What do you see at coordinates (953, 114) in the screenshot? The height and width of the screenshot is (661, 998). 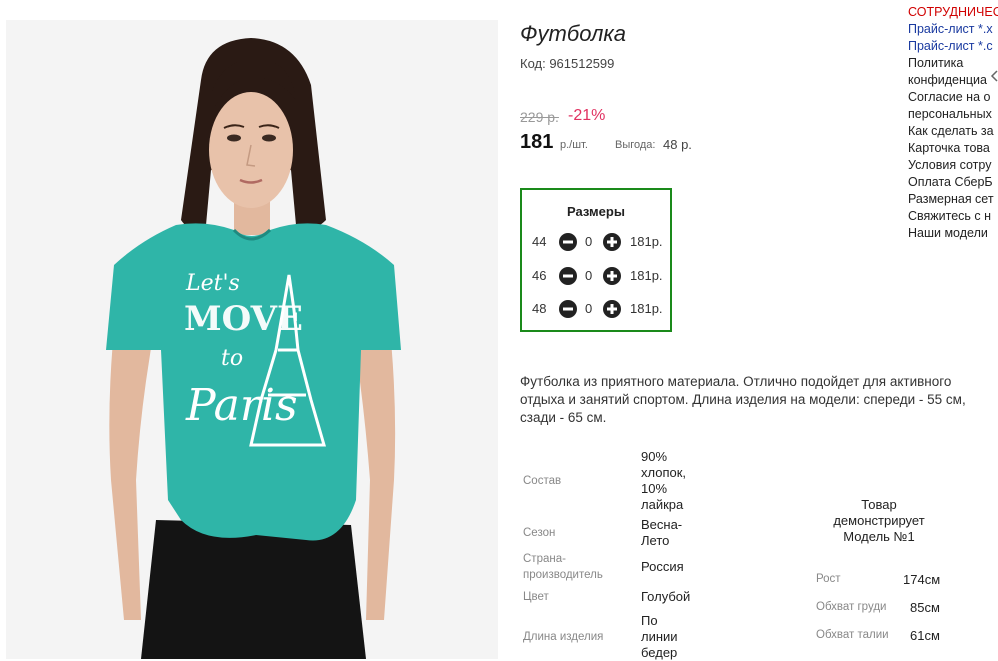 I see `side-menu-link: персональных` at bounding box center [953, 114].